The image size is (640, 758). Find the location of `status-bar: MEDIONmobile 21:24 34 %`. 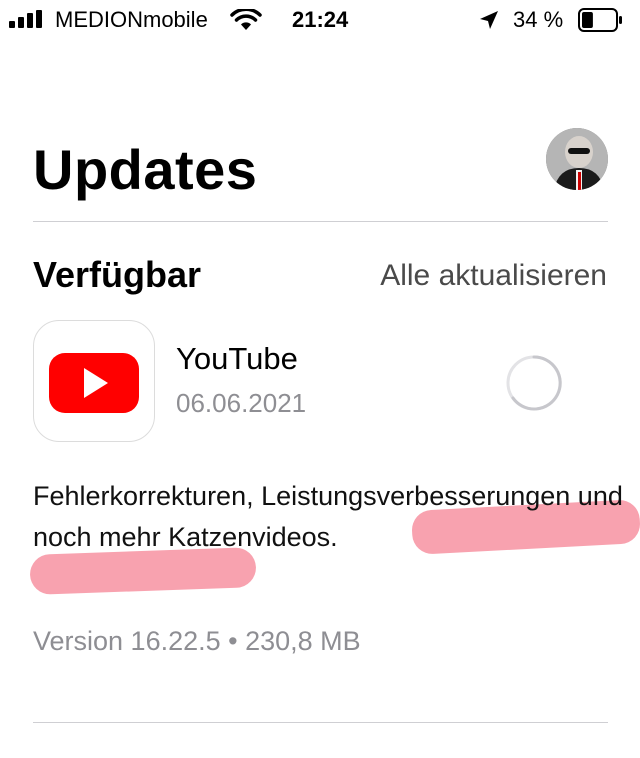

status-bar: MEDIONmobile 21:24 34 % is located at coordinates (320, 22).